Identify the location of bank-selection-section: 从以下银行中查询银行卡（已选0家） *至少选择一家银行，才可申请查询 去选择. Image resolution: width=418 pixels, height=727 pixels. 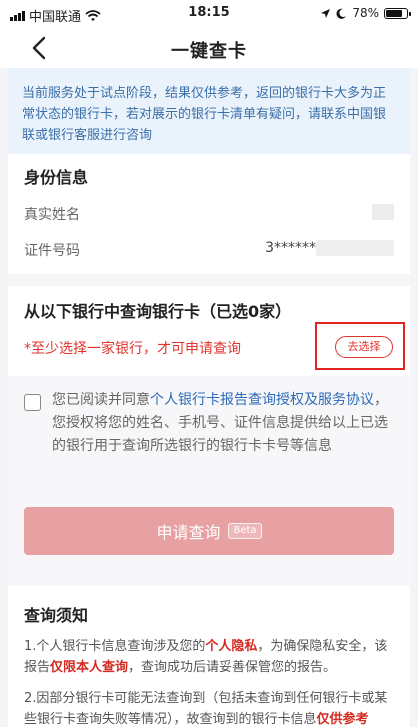
(209, 331).